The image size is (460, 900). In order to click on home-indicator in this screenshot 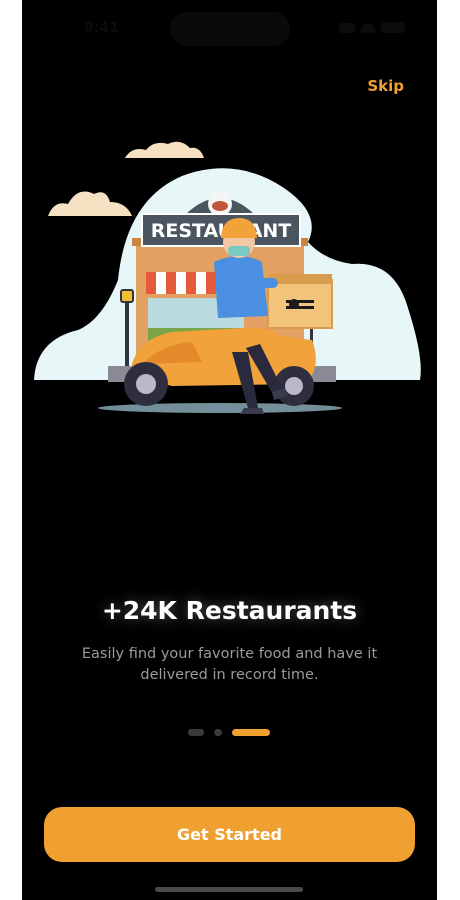, I will do `click(229, 889)`.